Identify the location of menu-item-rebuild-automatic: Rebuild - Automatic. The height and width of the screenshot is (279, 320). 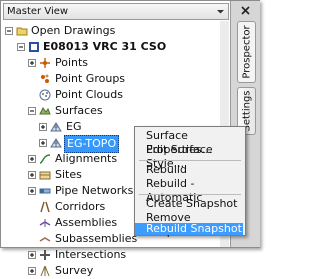
(189, 190).